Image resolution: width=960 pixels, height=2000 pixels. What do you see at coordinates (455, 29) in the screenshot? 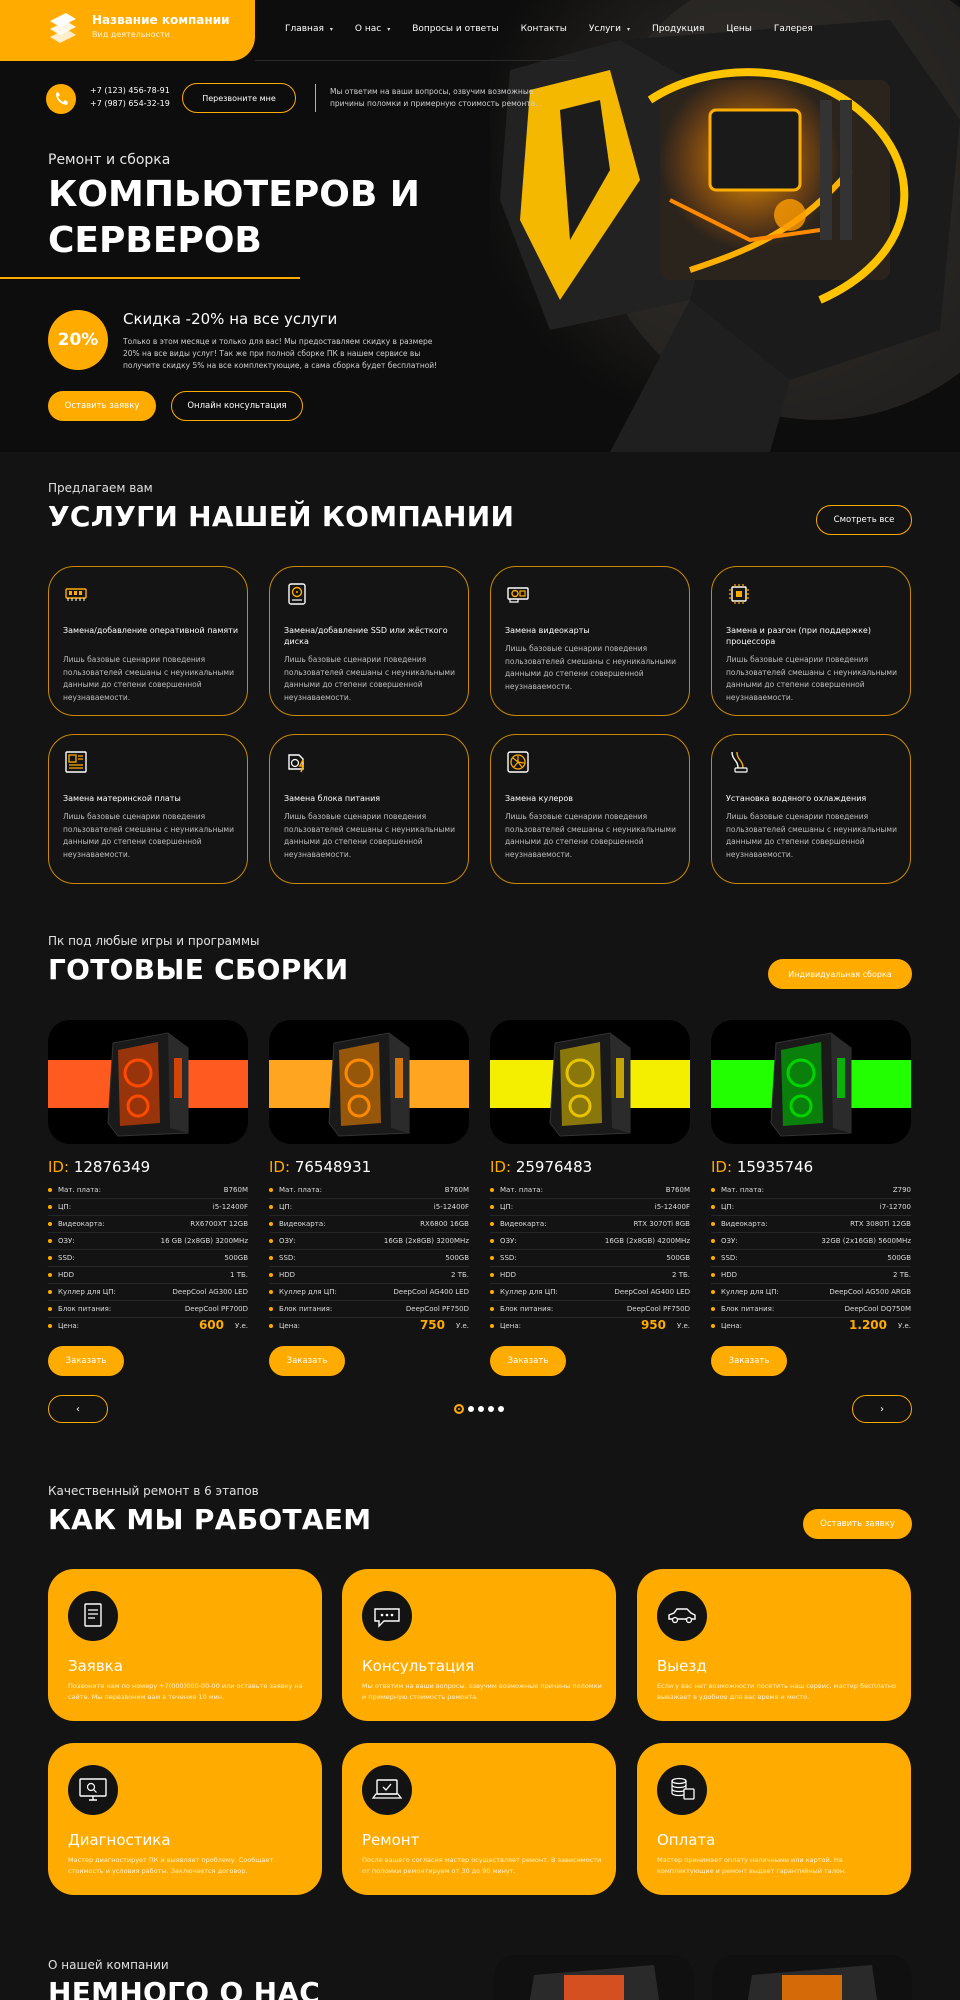
I see `nav-item: Вопросы и ответы` at bounding box center [455, 29].